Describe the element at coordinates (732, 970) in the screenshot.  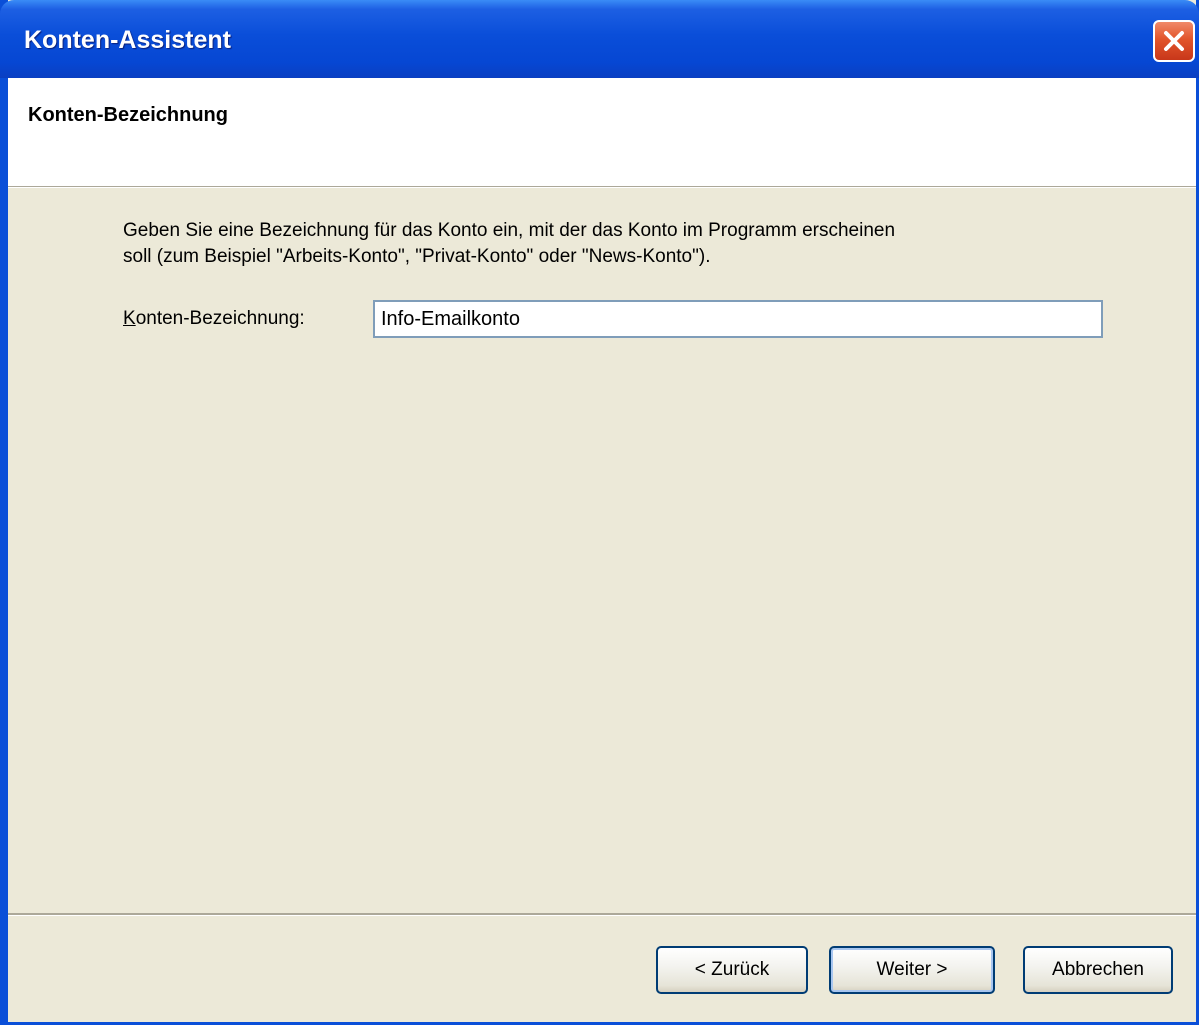
I see `back-button: < Zurück` at that location.